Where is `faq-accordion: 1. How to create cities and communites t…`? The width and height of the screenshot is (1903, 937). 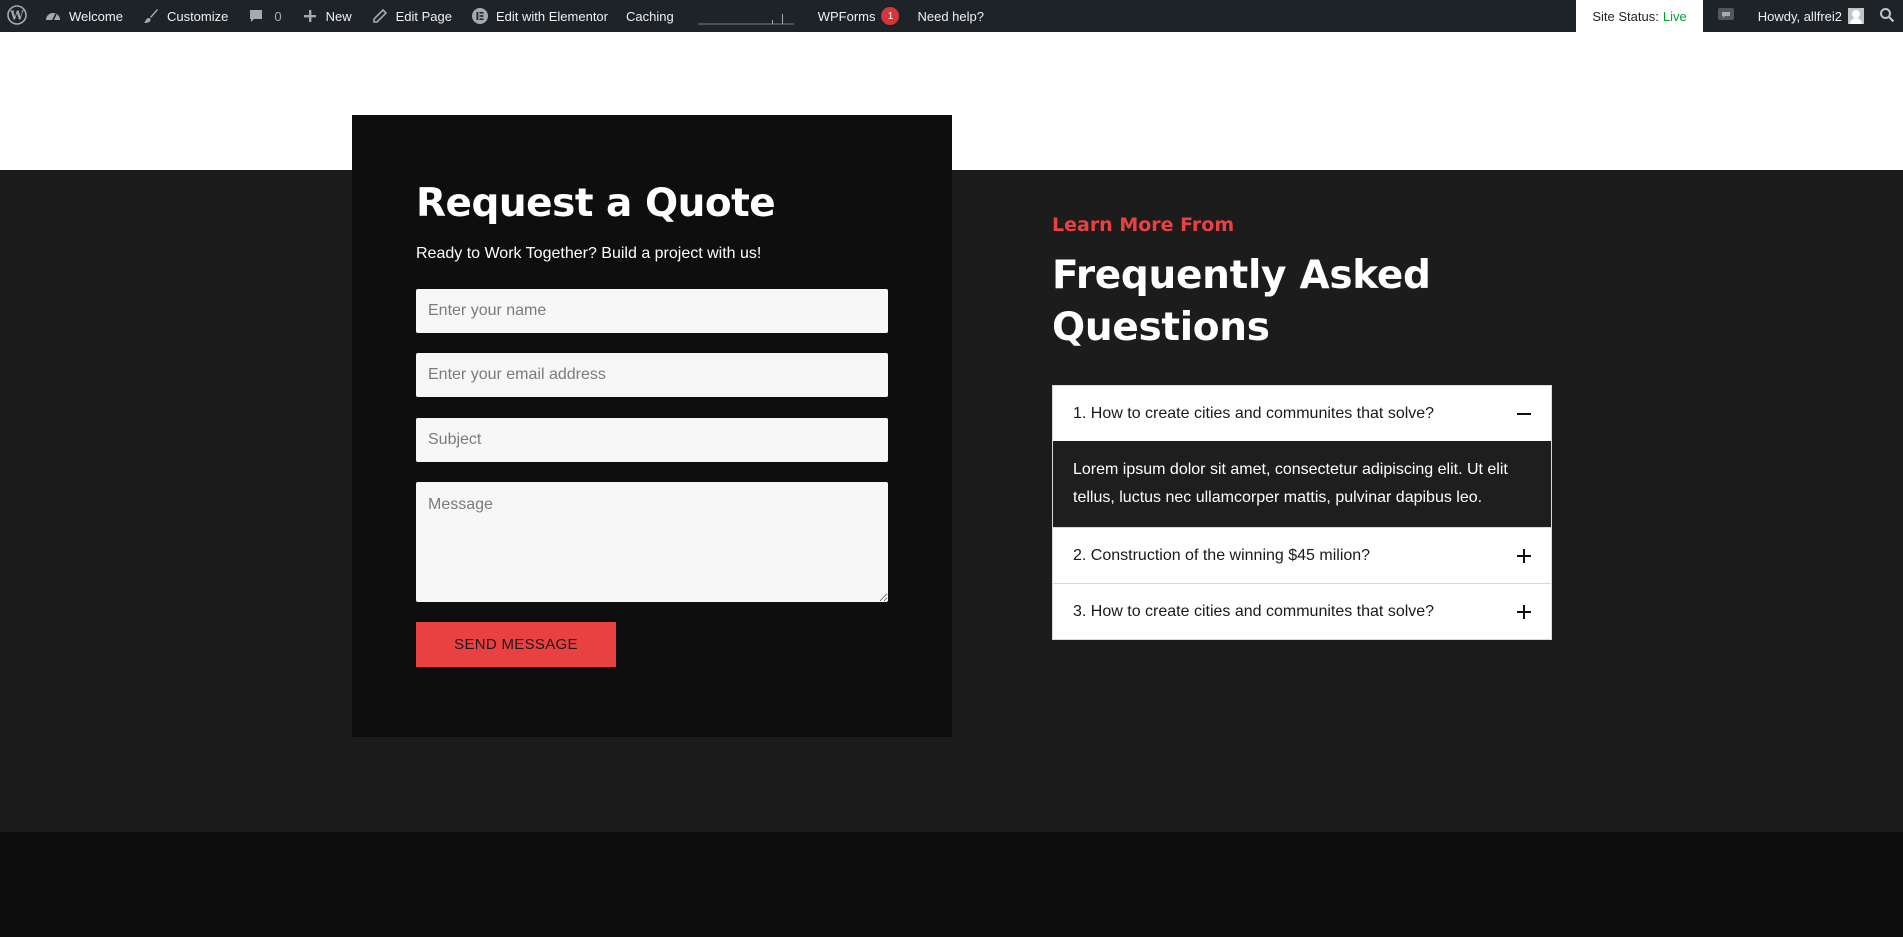 faq-accordion: 1. How to create cities and communites t… is located at coordinates (1302, 512).